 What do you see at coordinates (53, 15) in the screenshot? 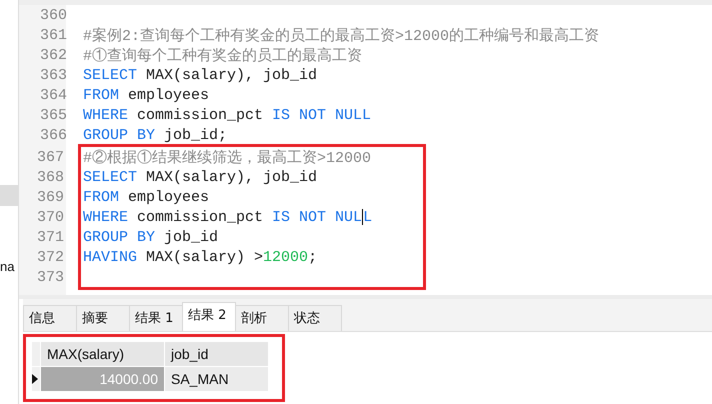
I see `line-number: 360` at bounding box center [53, 15].